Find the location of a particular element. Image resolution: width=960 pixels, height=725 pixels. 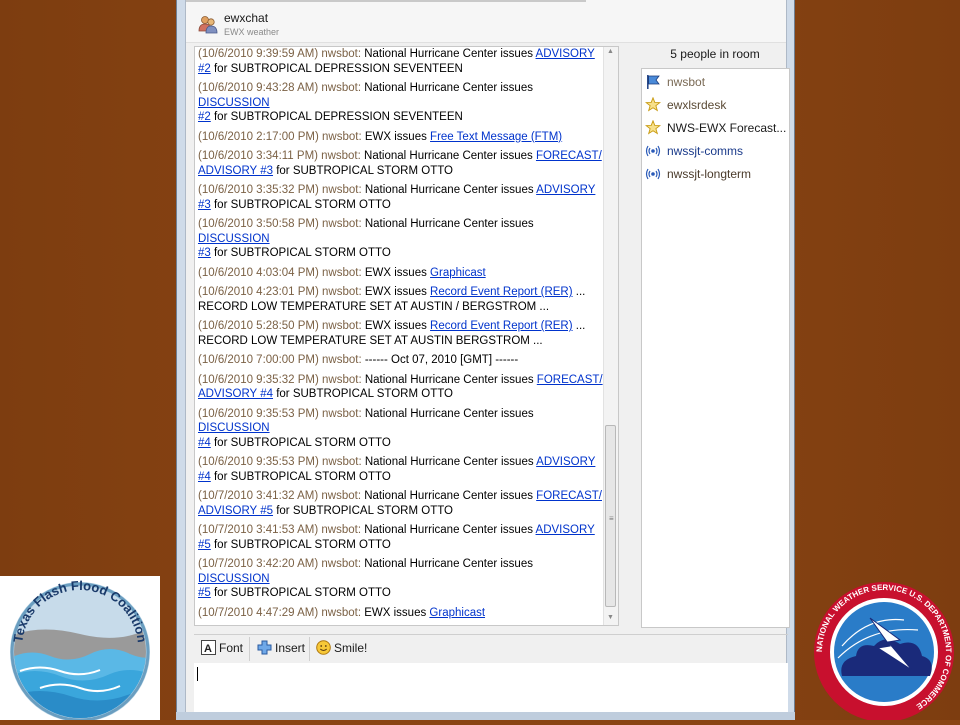

svg-text: A is located at coordinates (208, 649).